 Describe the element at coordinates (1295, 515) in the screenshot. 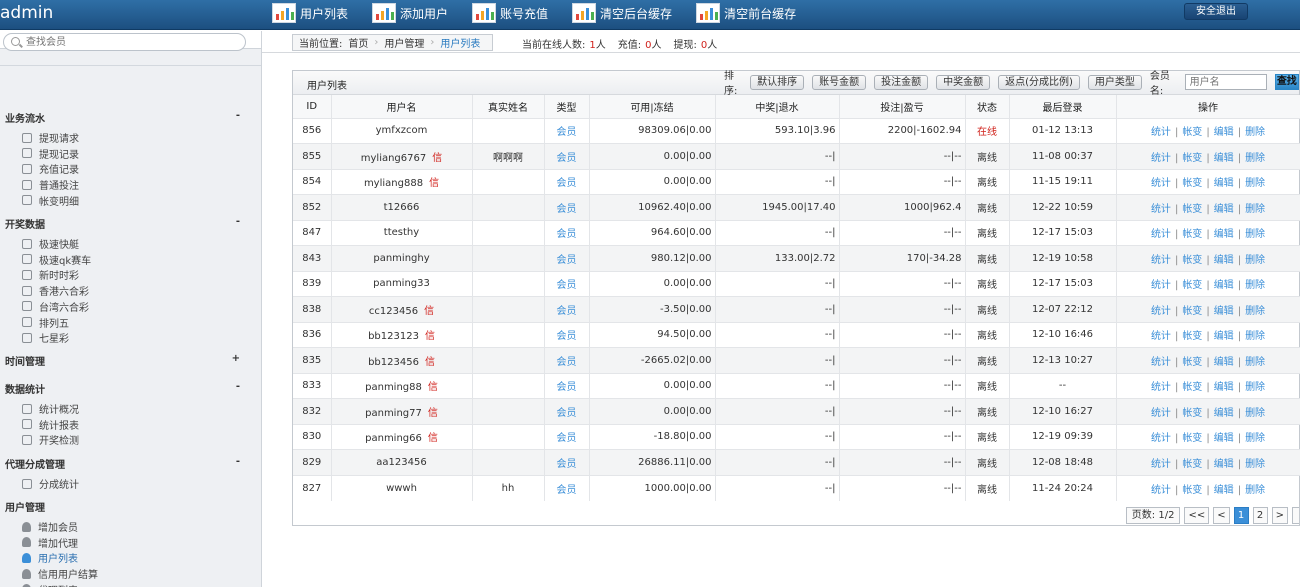

I see `last-page-button` at that location.